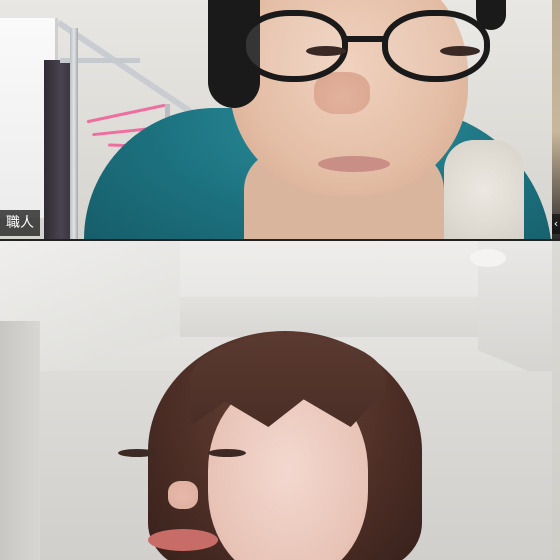  I want to click on wall-edge, so click(20, 440).